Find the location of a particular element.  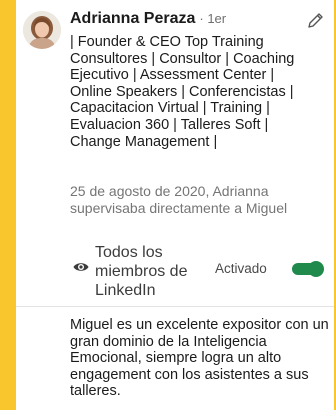

divider is located at coordinates (175, 306).